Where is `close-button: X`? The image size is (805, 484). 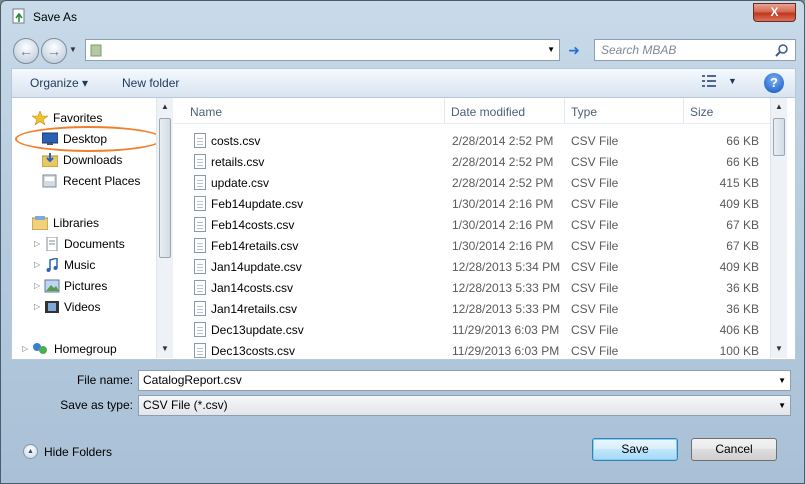
close-button: X is located at coordinates (774, 12).